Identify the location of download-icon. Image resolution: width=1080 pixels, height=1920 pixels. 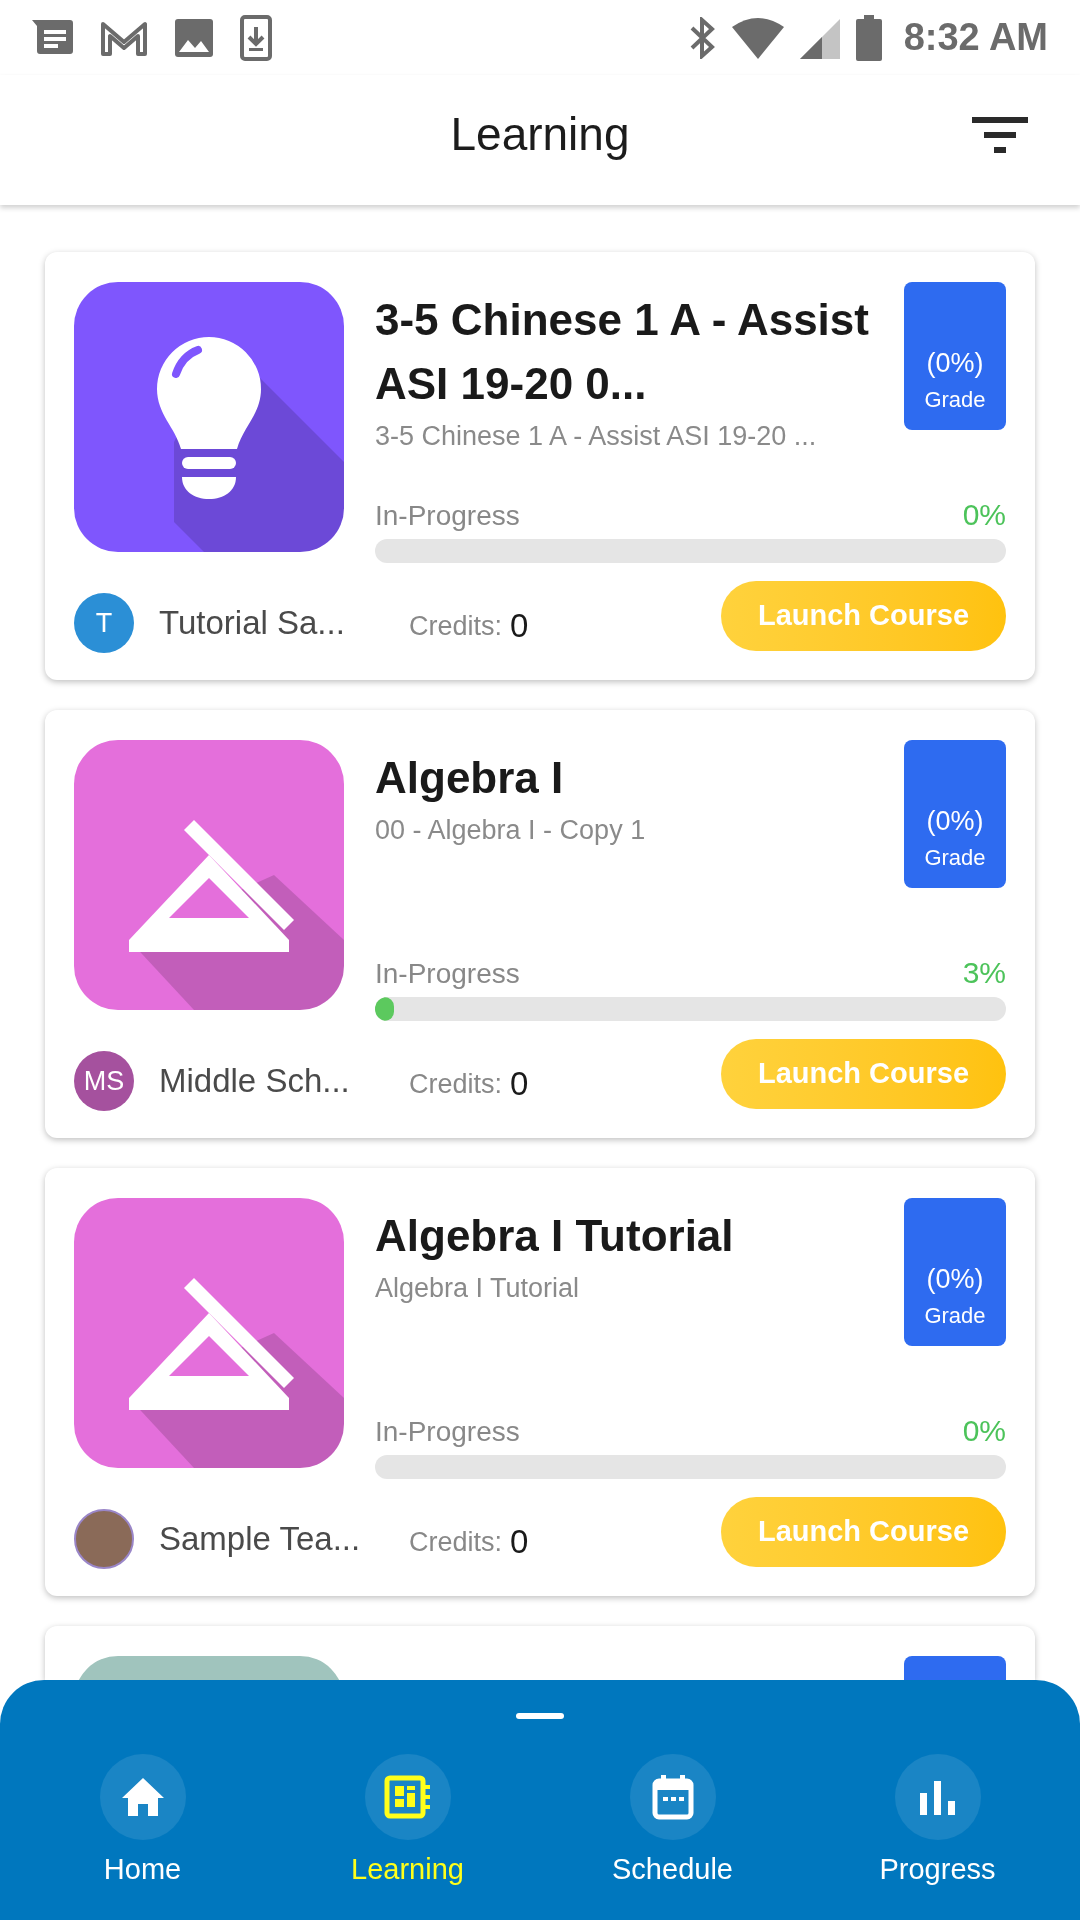
(256, 37).